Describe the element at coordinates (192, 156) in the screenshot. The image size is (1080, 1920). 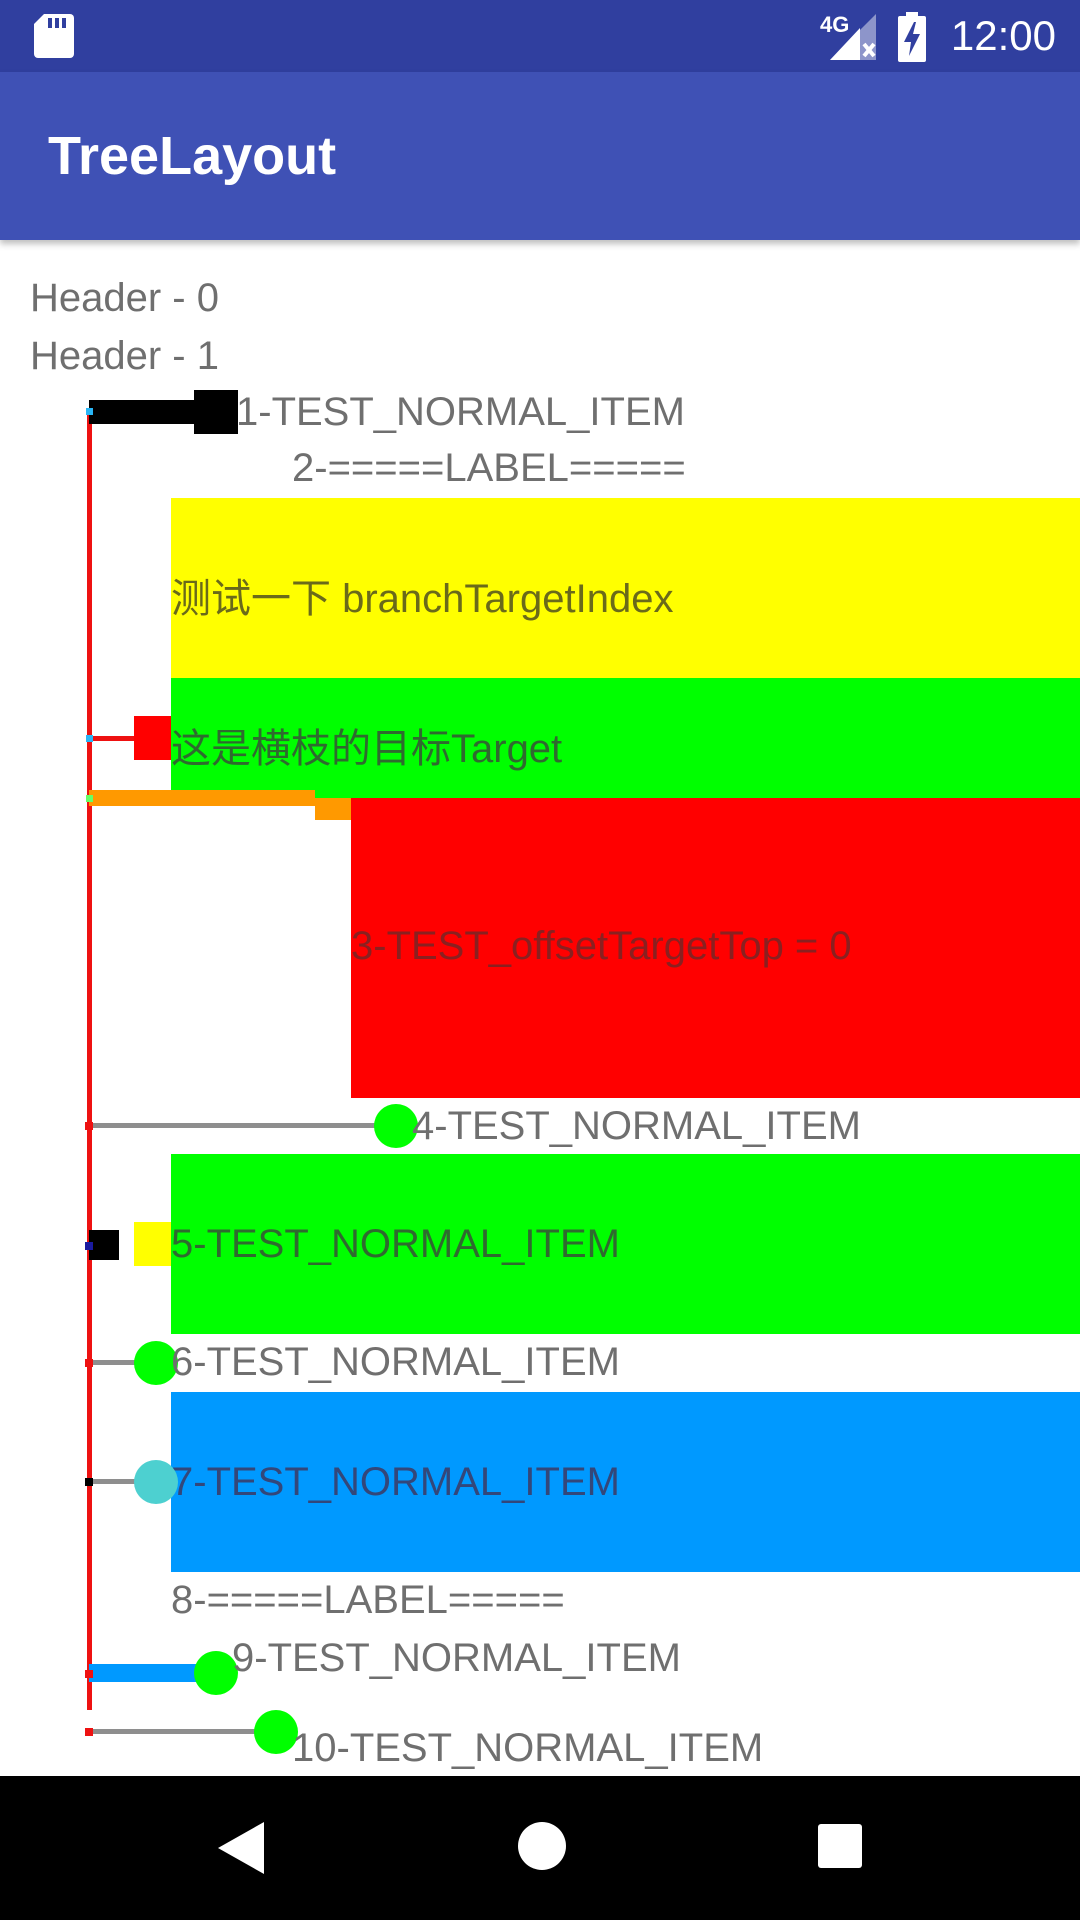
I see `app-title: TreeLayout` at that location.